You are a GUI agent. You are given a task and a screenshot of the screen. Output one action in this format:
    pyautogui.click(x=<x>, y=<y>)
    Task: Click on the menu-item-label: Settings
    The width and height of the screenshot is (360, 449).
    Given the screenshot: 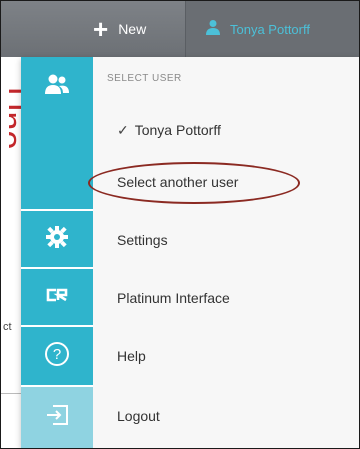 What is the action you would take?
    pyautogui.click(x=142, y=240)
    